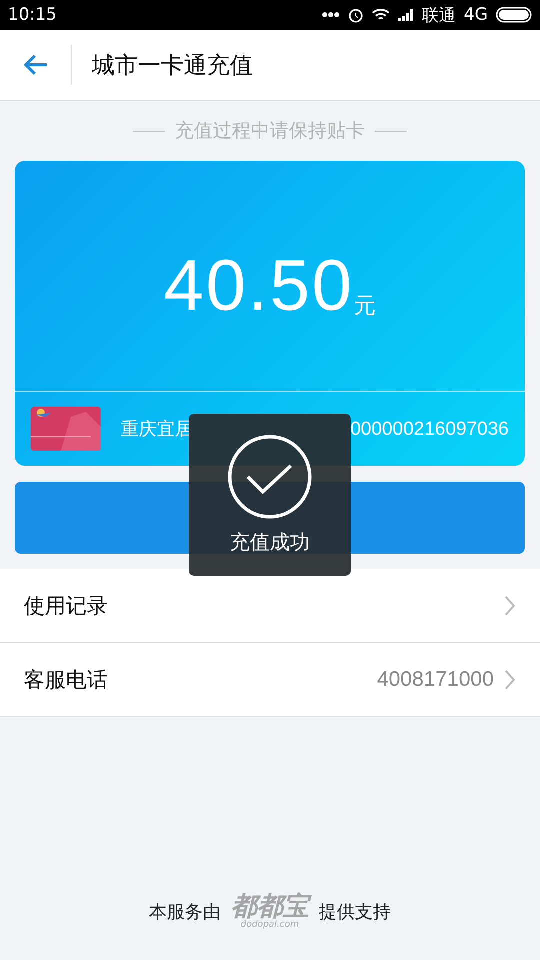 This screenshot has width=540, height=960. Describe the element at coordinates (32, 15) in the screenshot. I see `status-time: 10:15` at that location.